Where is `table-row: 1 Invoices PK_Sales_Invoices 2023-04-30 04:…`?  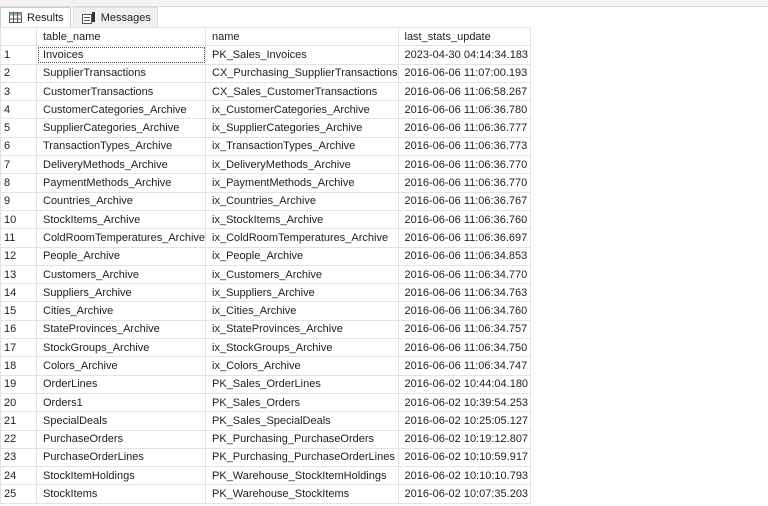
table-row: 1 Invoices PK_Sales_Invoices 2023-04-30 04:… is located at coordinates (265, 55).